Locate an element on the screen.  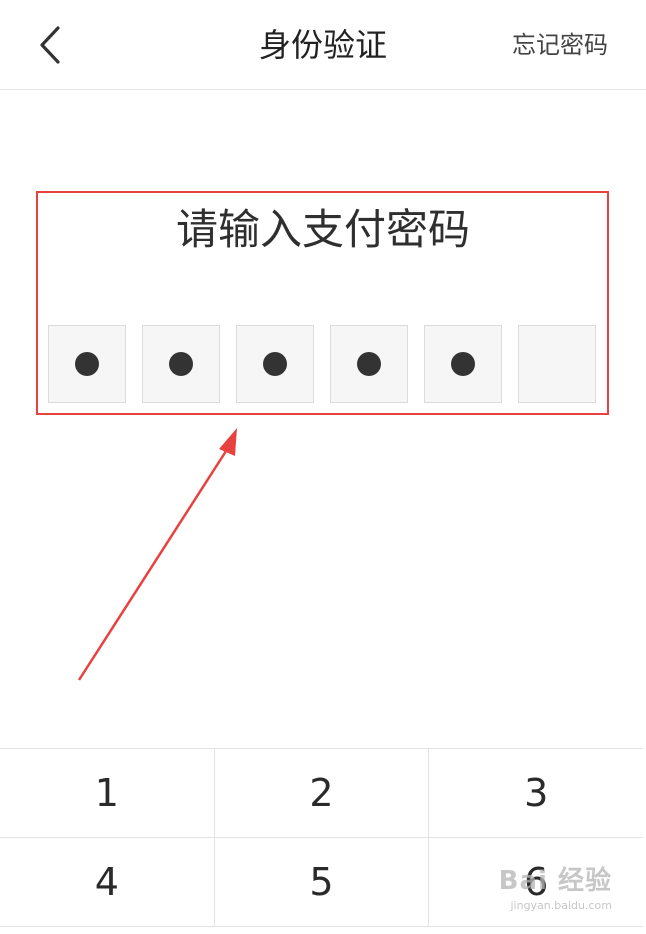
key-4: 4 is located at coordinates (107, 882).